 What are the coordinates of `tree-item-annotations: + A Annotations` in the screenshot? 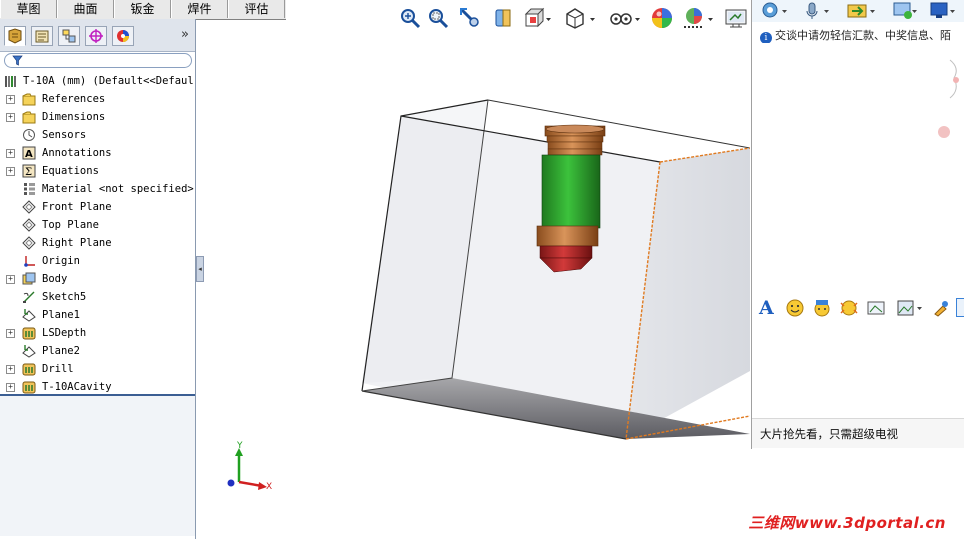 It's located at (97, 153).